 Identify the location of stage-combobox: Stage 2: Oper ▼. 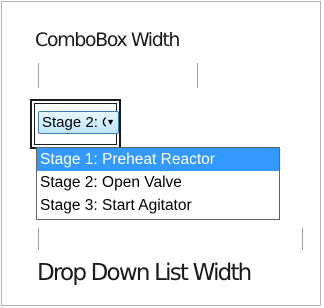
(78, 122).